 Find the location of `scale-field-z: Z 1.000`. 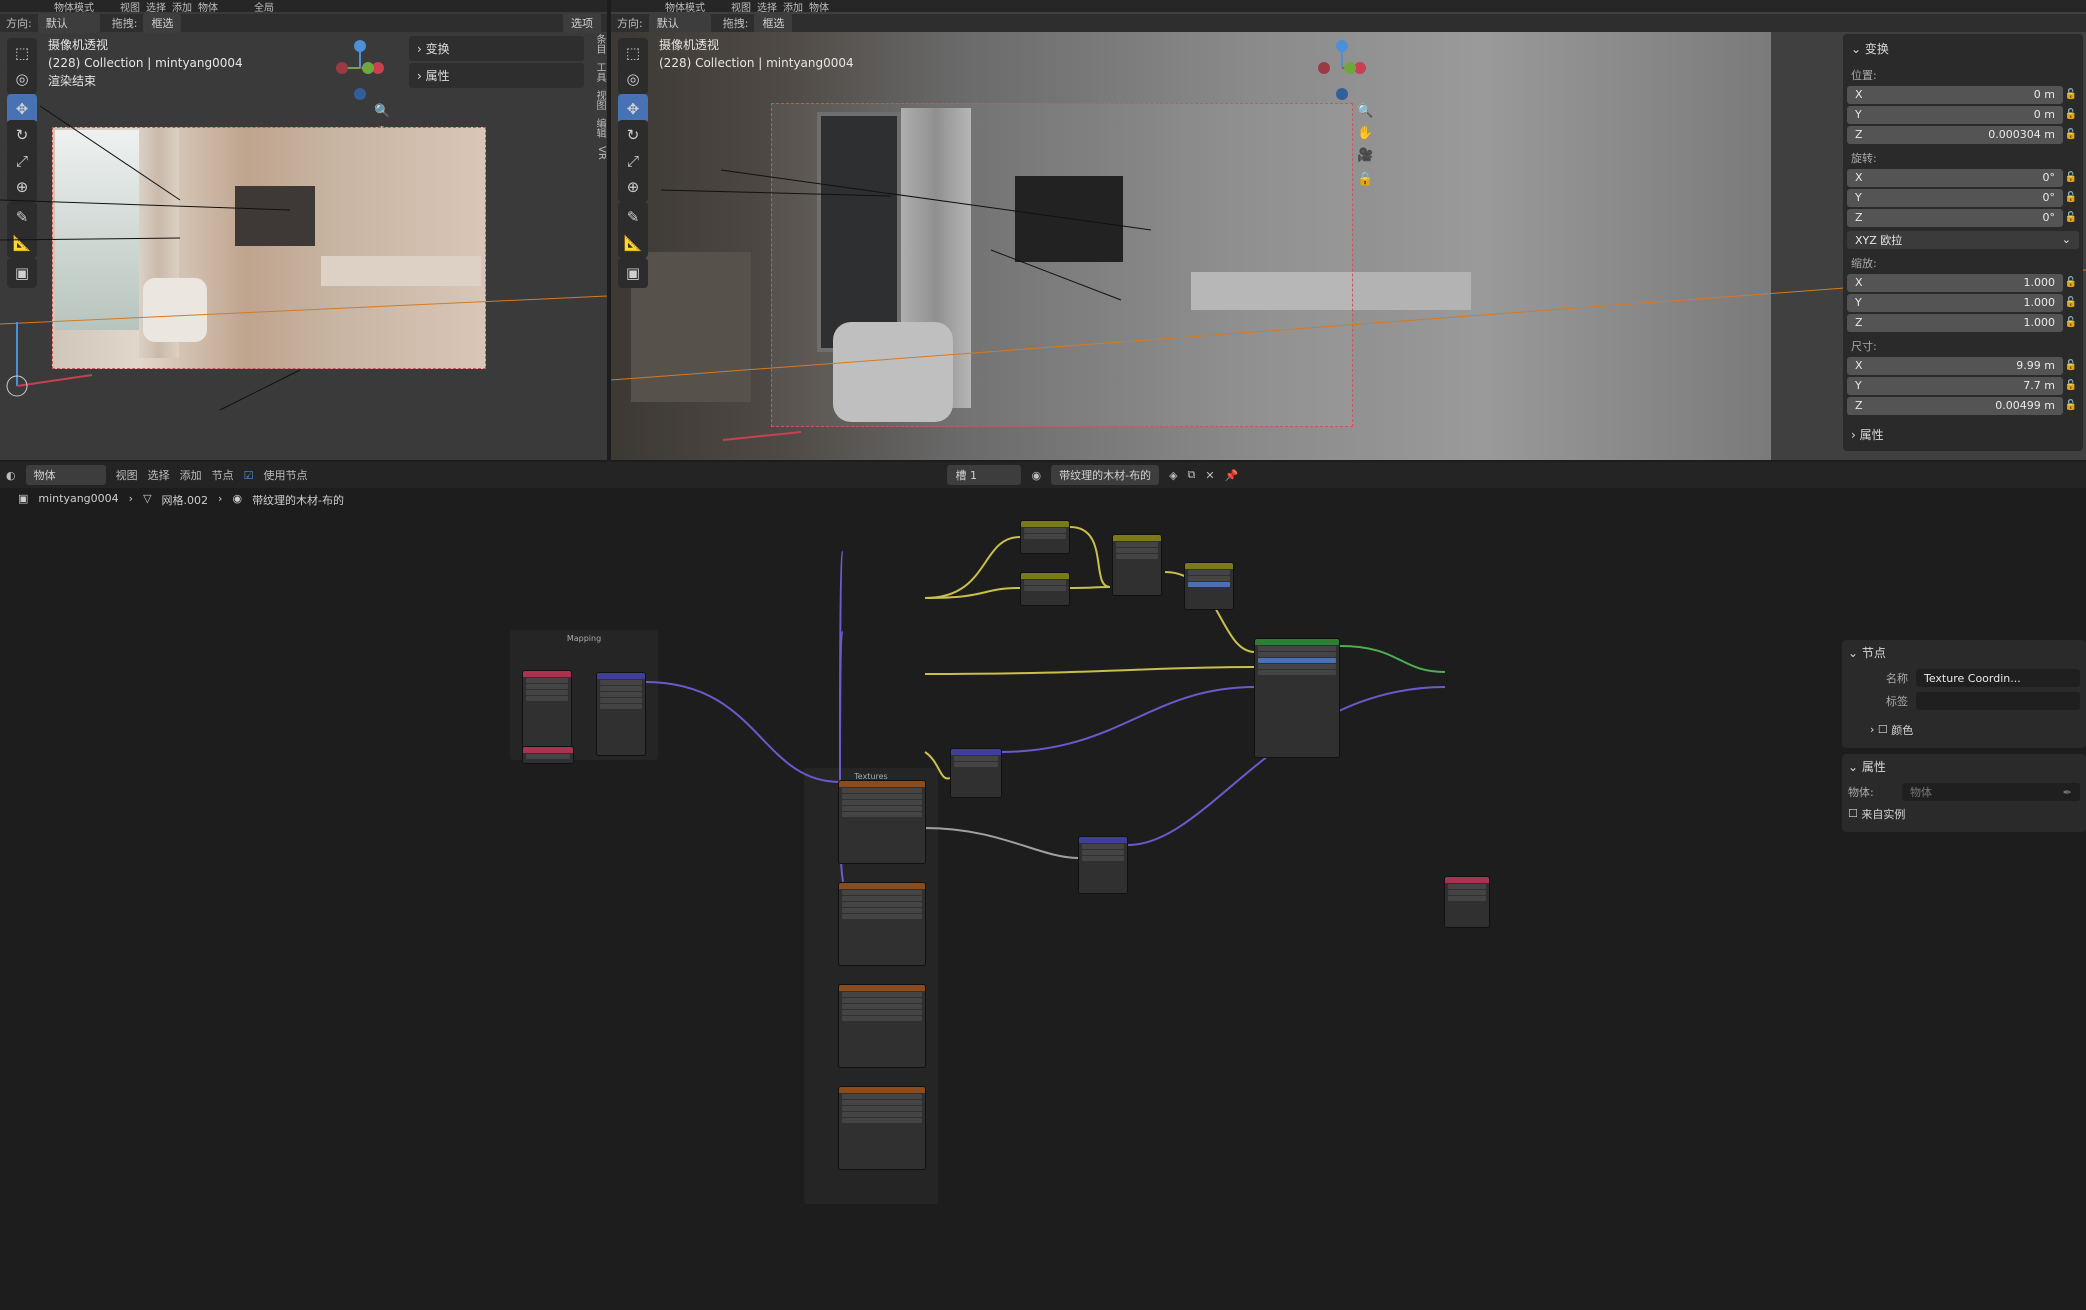

scale-field-z: Z 1.000 is located at coordinates (1955, 322).